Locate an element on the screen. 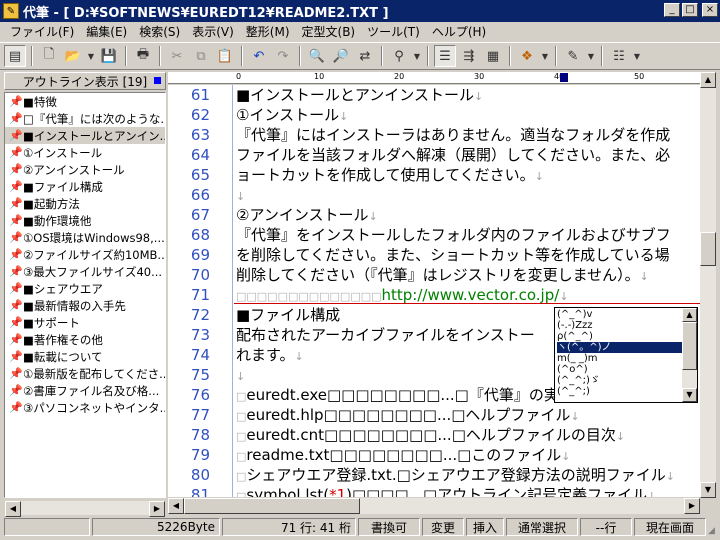 The image size is (720, 540). menu-help: ヘルプ(H) is located at coordinates (459, 31).